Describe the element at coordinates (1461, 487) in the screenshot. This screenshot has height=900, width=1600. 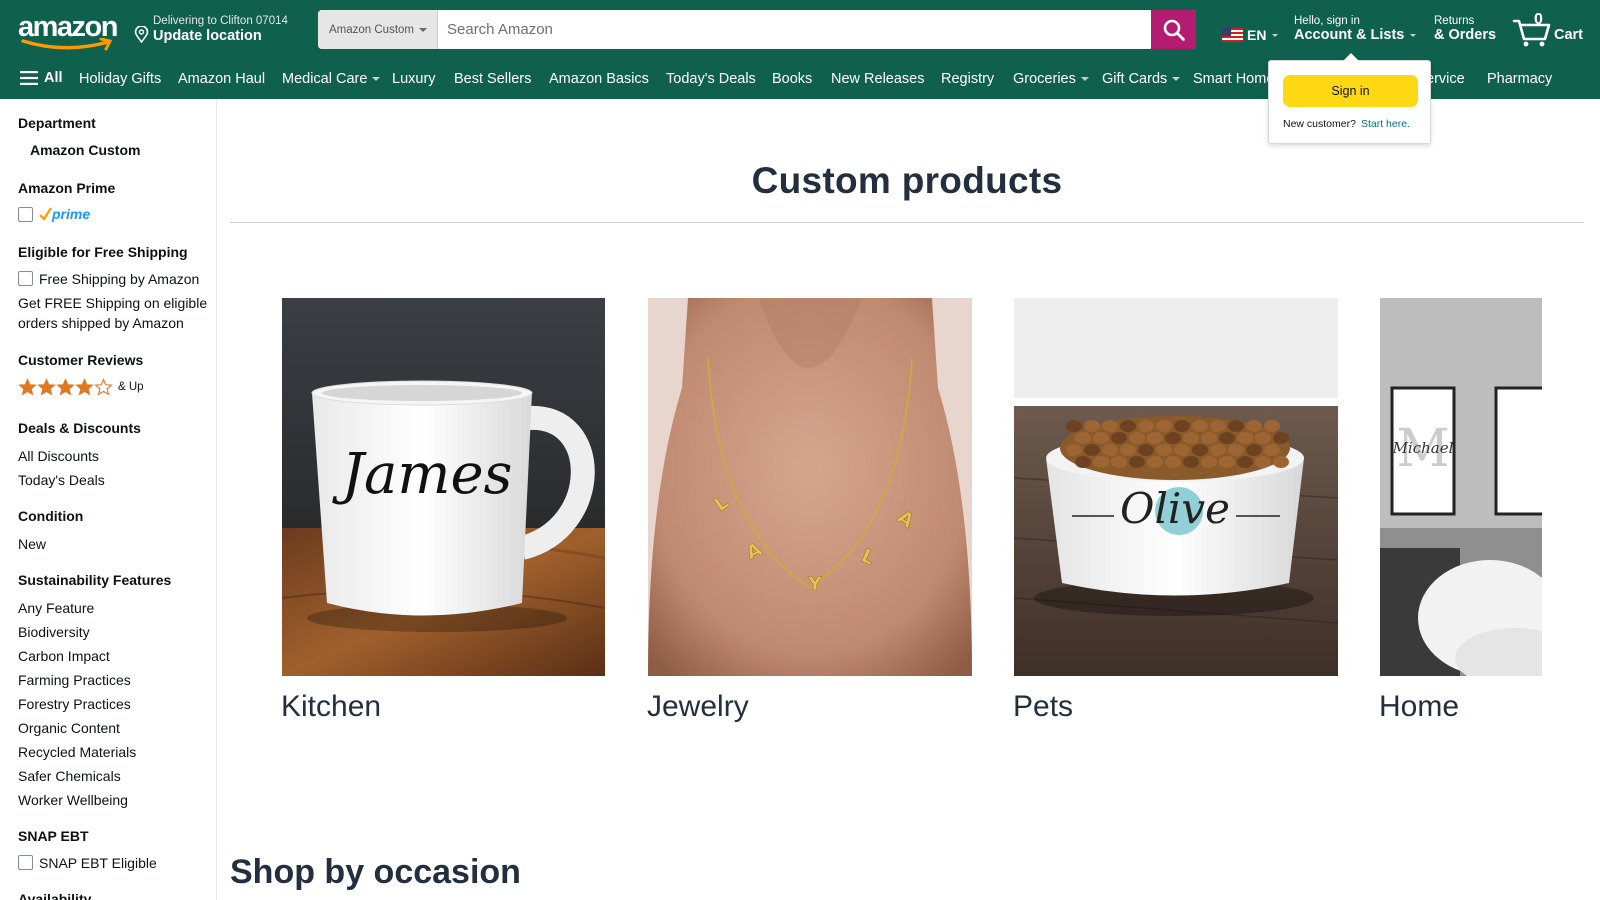
I see `category-card-home: M Michael` at that location.